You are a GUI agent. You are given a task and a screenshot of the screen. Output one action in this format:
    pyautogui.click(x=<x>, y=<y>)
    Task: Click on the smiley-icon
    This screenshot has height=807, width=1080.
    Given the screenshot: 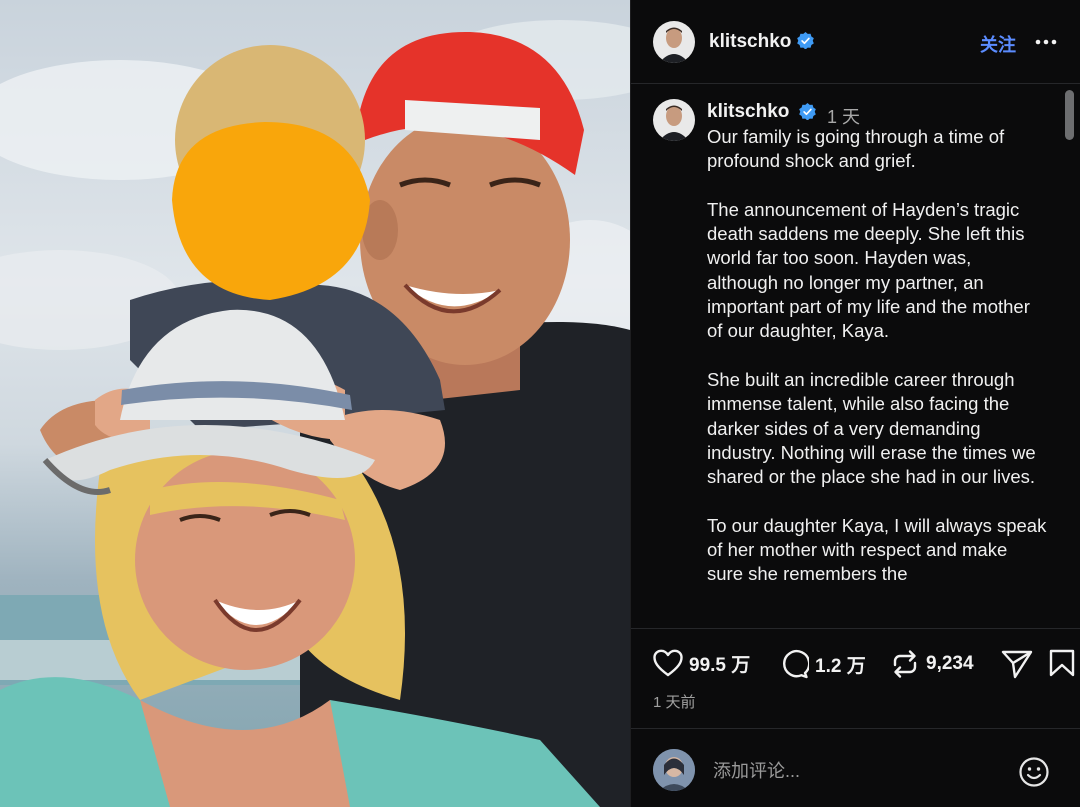 What is the action you would take?
    pyautogui.click(x=1034, y=772)
    